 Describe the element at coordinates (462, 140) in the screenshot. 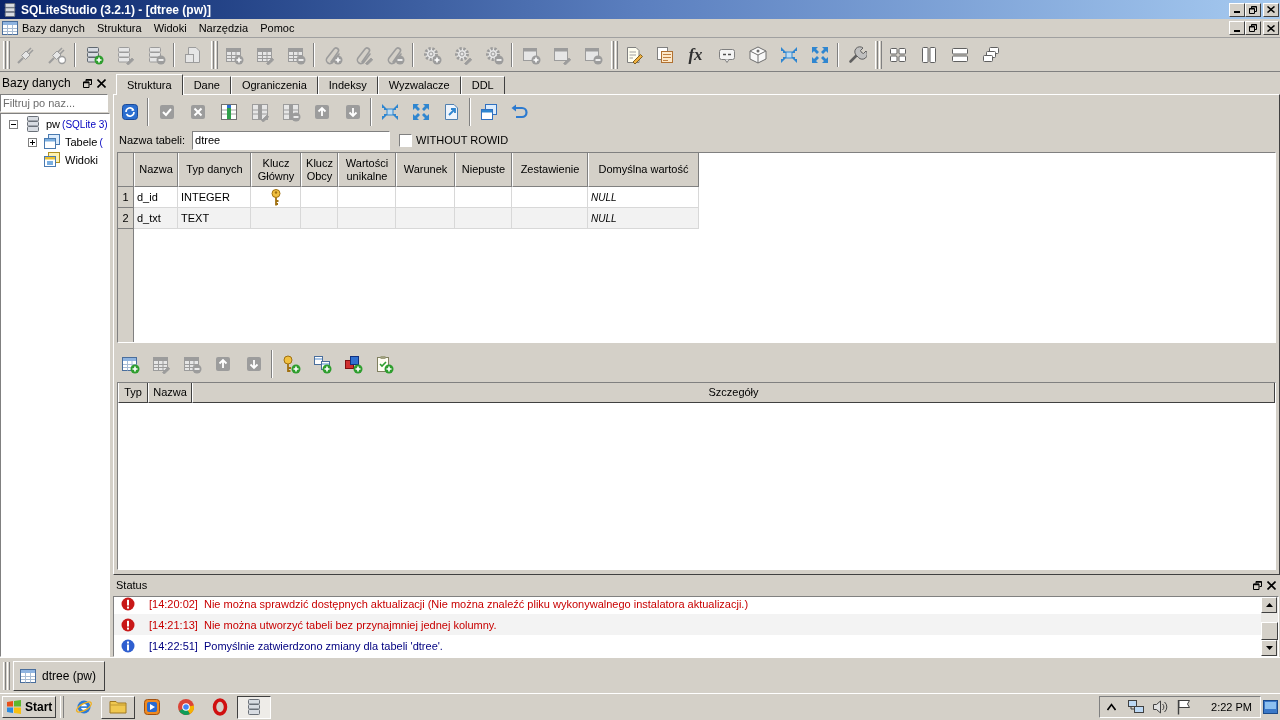

I see `checkbox-label: WITHOUT ROWID` at that location.